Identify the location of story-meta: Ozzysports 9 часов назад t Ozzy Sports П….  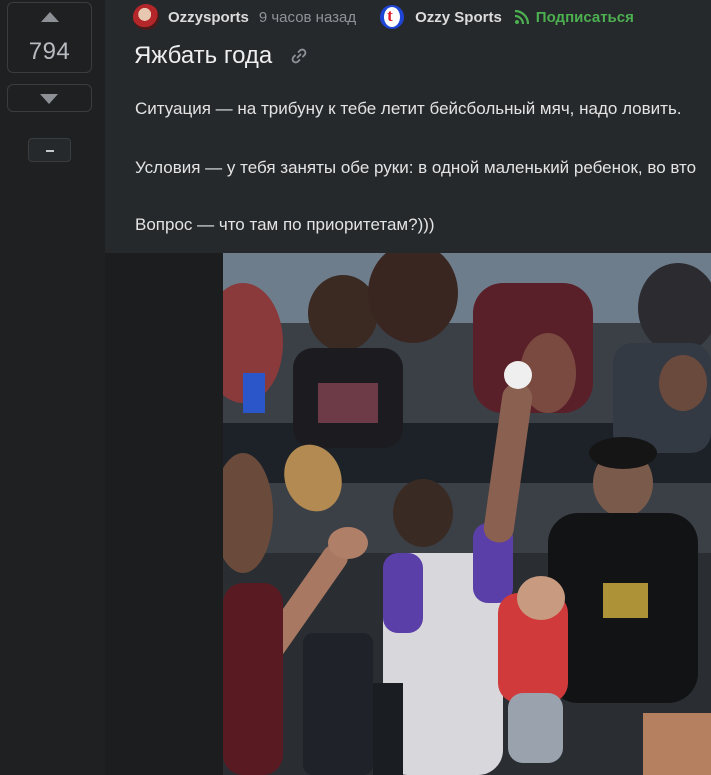
(383, 17).